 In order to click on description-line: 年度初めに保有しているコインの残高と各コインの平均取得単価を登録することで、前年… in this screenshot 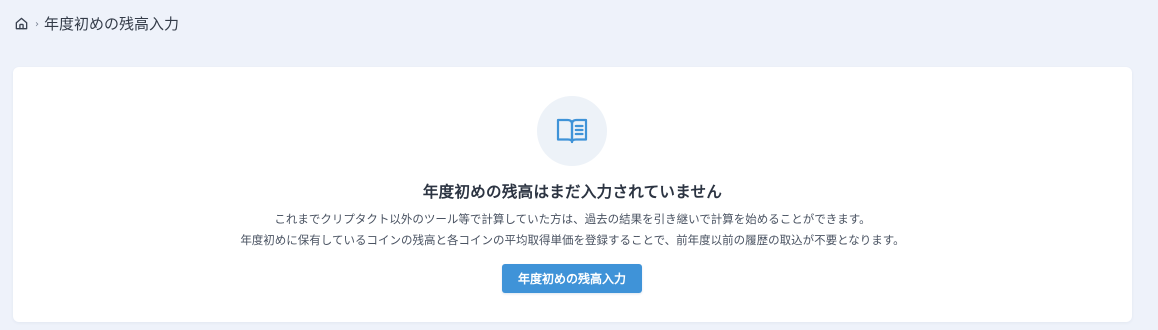, I will do `click(572, 240)`.